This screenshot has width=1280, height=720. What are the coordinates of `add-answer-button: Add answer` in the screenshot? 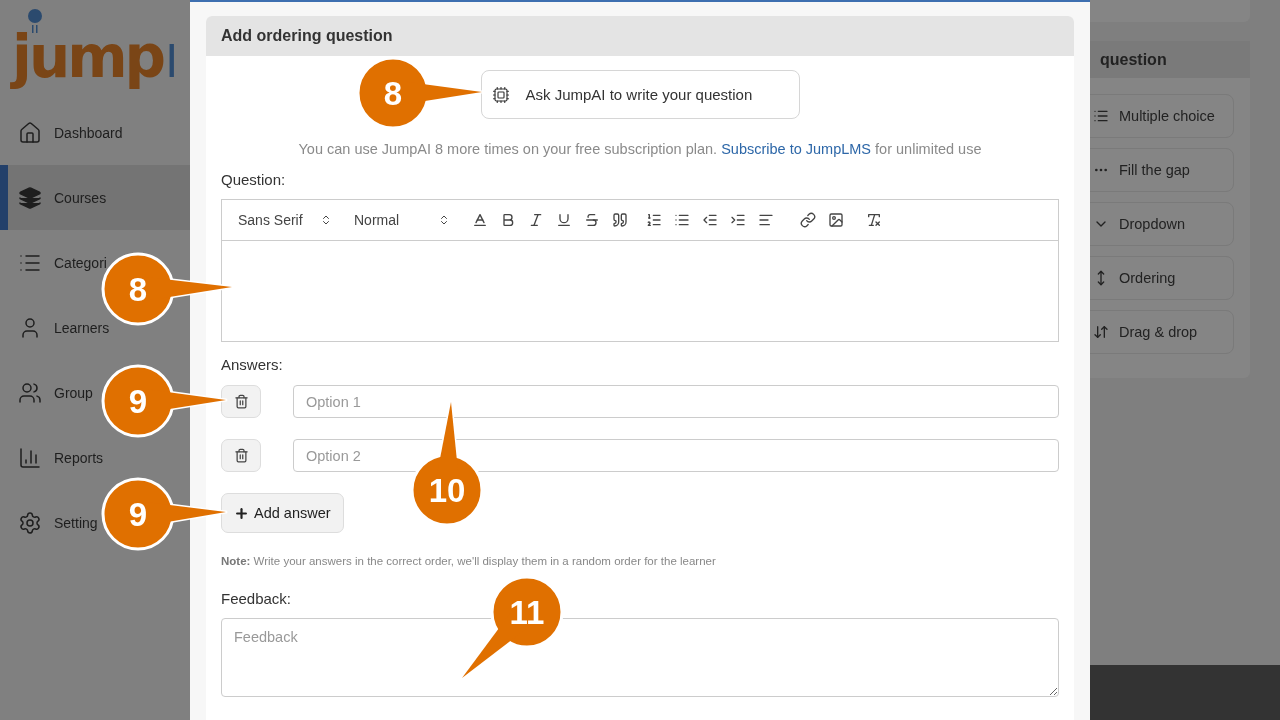 It's located at (282, 513).